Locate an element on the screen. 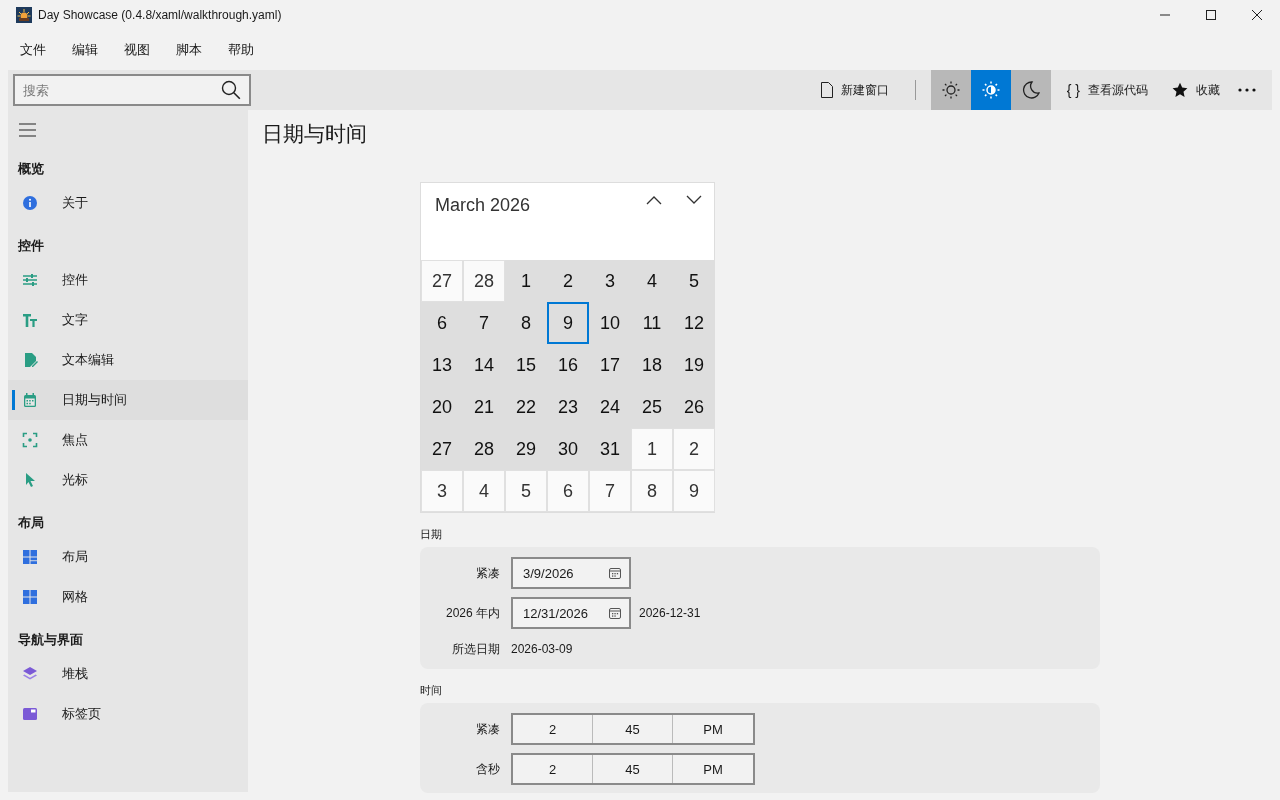  section-heading: 时间 is located at coordinates (431, 690).